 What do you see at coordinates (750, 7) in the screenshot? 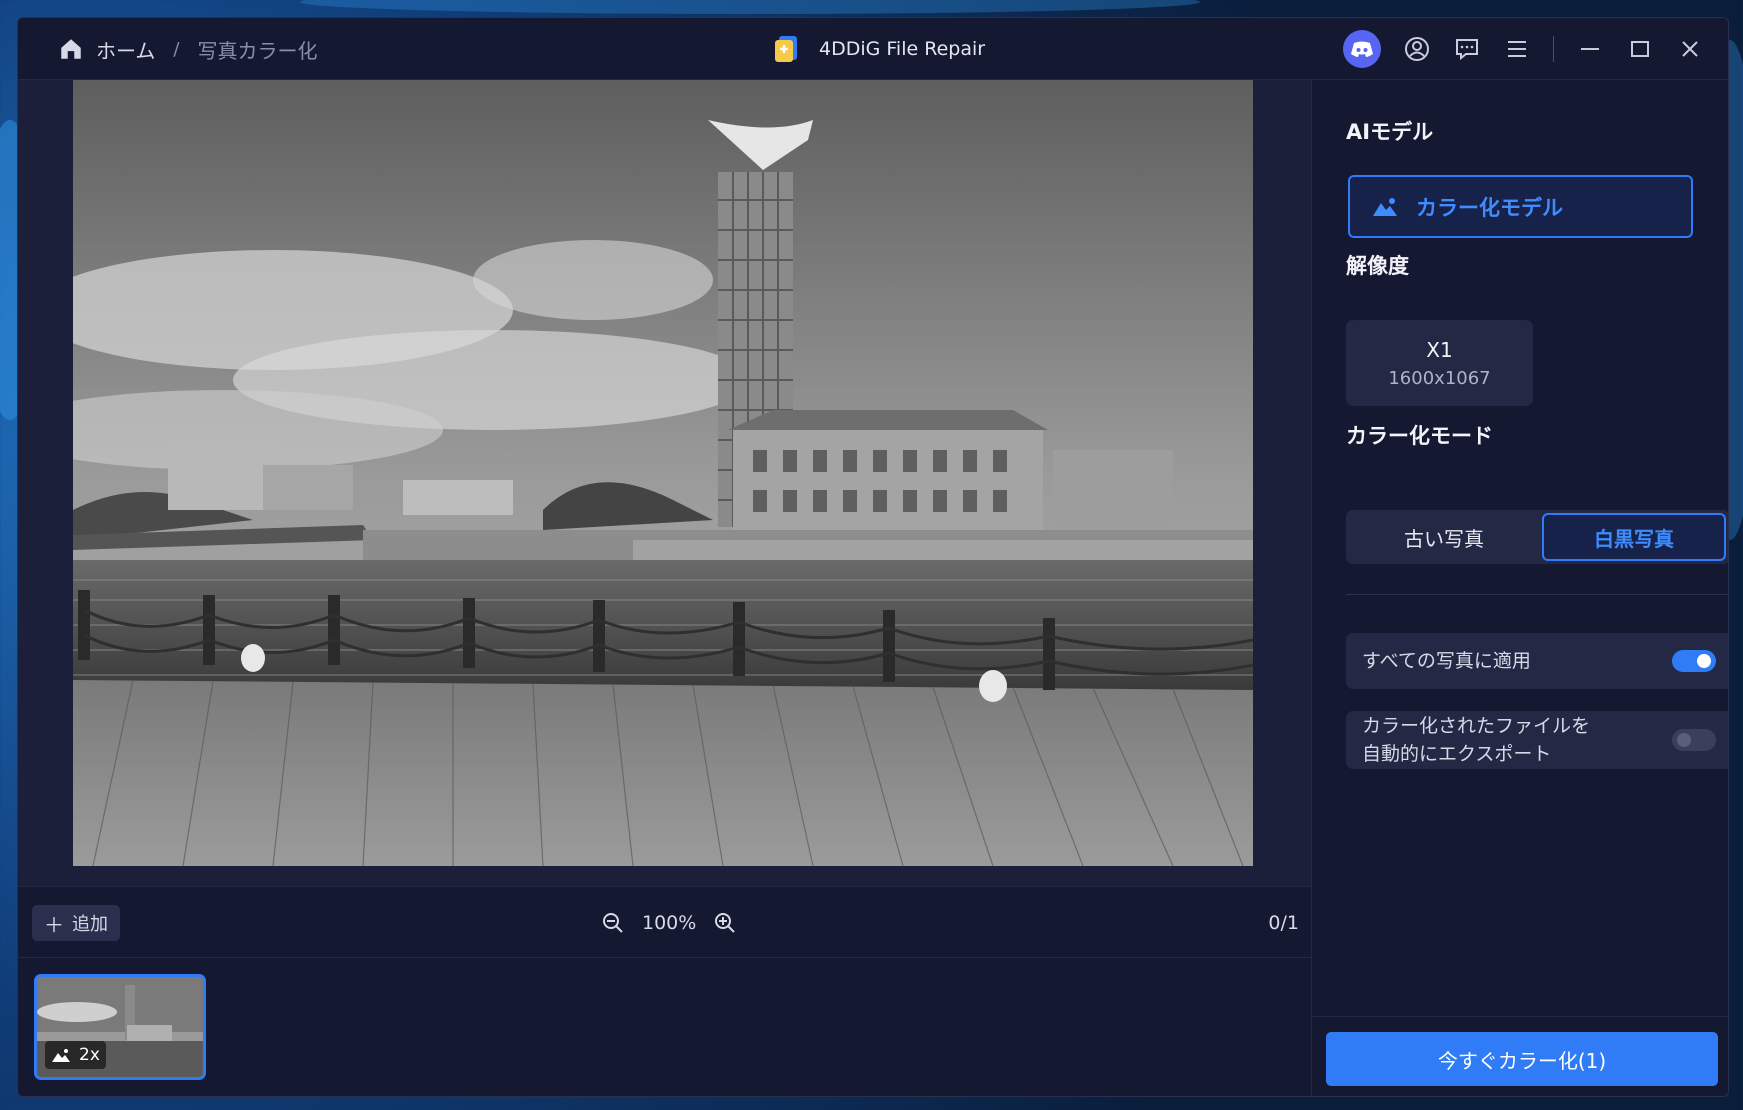
I see `wallpaper-decoration` at bounding box center [750, 7].